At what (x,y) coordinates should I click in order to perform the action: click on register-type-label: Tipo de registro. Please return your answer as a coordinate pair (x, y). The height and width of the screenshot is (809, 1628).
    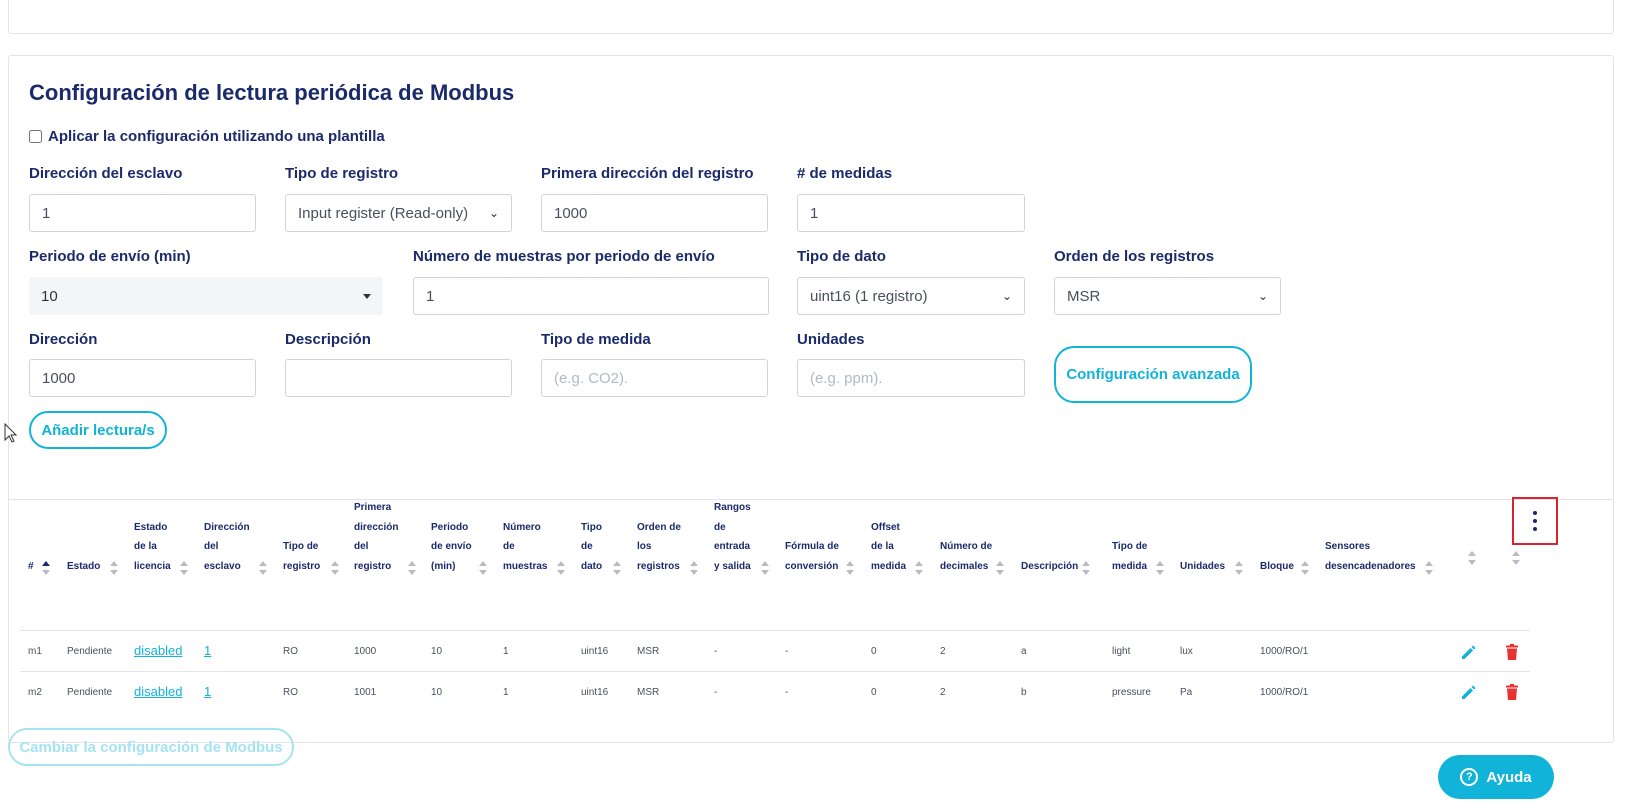
    Looking at the image, I should click on (342, 173).